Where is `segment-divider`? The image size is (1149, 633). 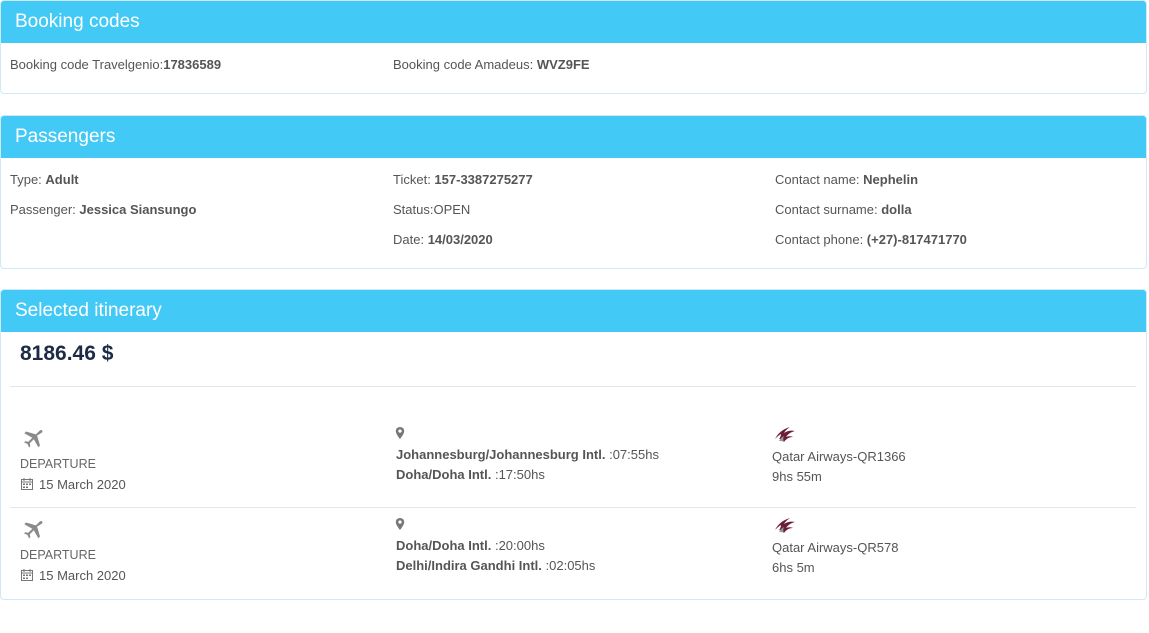 segment-divider is located at coordinates (573, 507).